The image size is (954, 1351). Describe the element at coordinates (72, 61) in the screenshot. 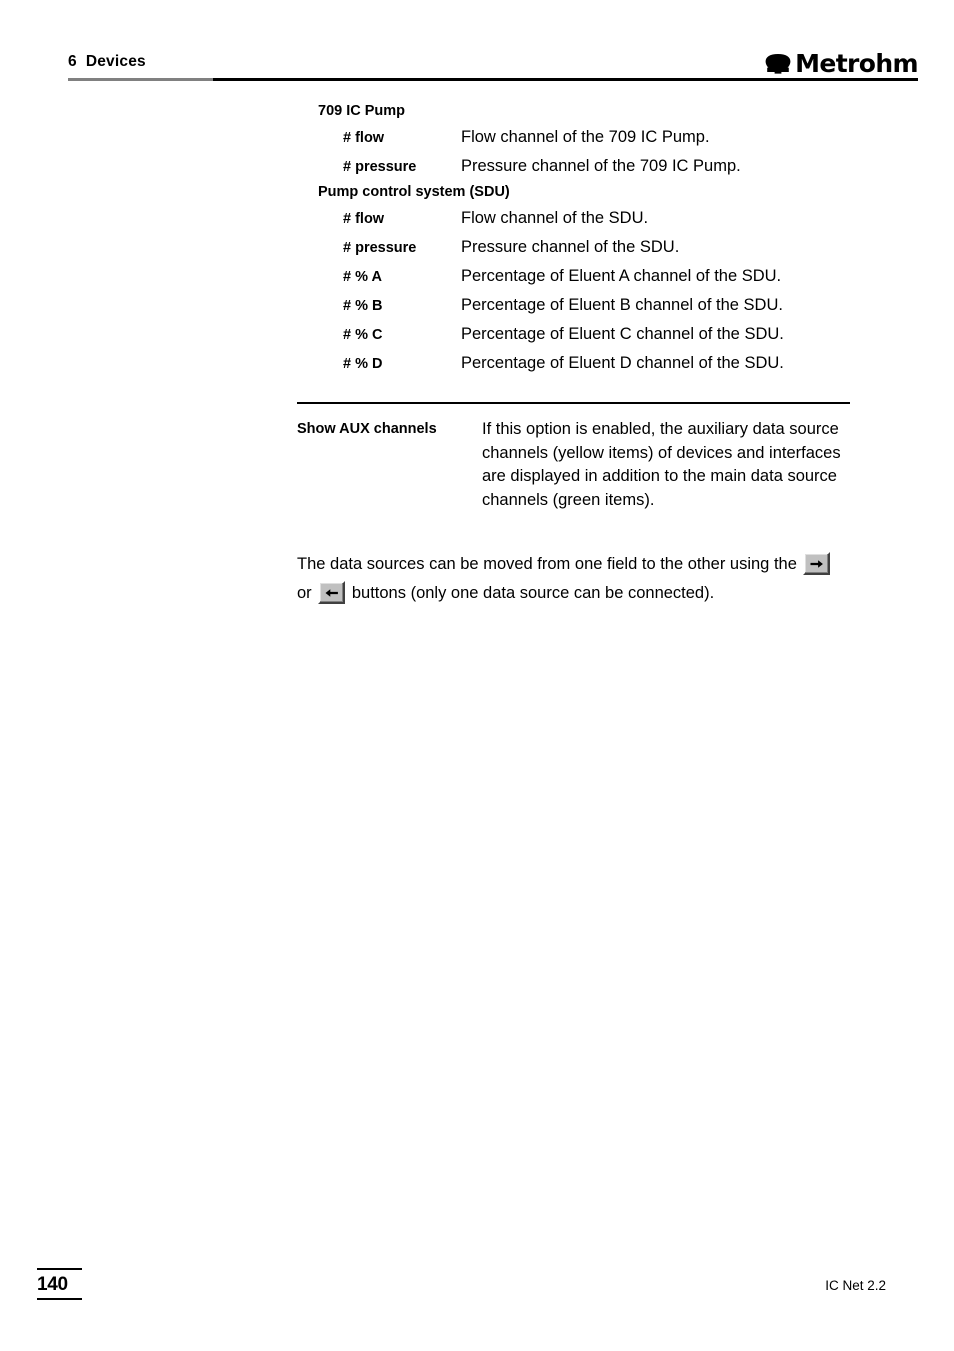

I see `chapter-number: 6` at that location.